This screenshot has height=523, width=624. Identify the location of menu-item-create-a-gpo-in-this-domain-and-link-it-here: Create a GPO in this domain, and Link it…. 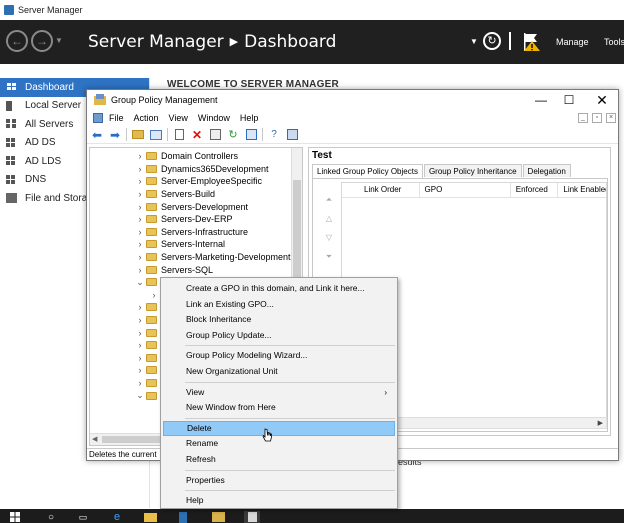
(279, 288).